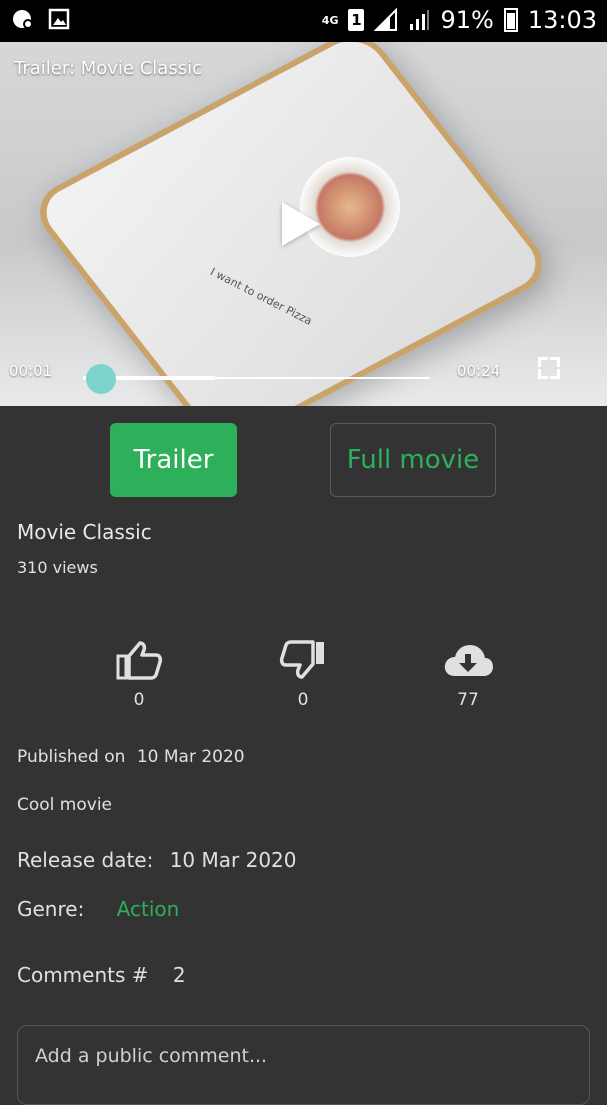  Describe the element at coordinates (356, 20) in the screenshot. I see `sim-indicator: 1` at that location.